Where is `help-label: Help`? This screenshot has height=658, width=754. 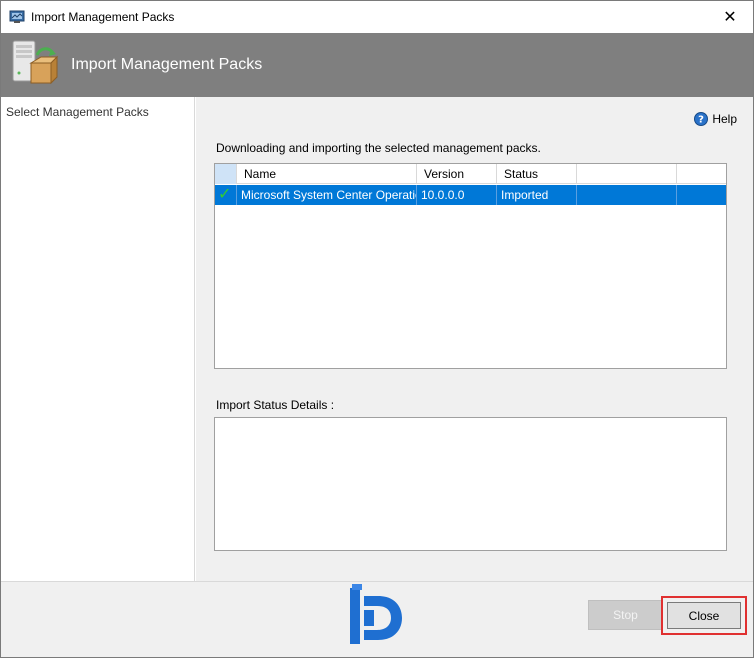
help-label: Help is located at coordinates (724, 119).